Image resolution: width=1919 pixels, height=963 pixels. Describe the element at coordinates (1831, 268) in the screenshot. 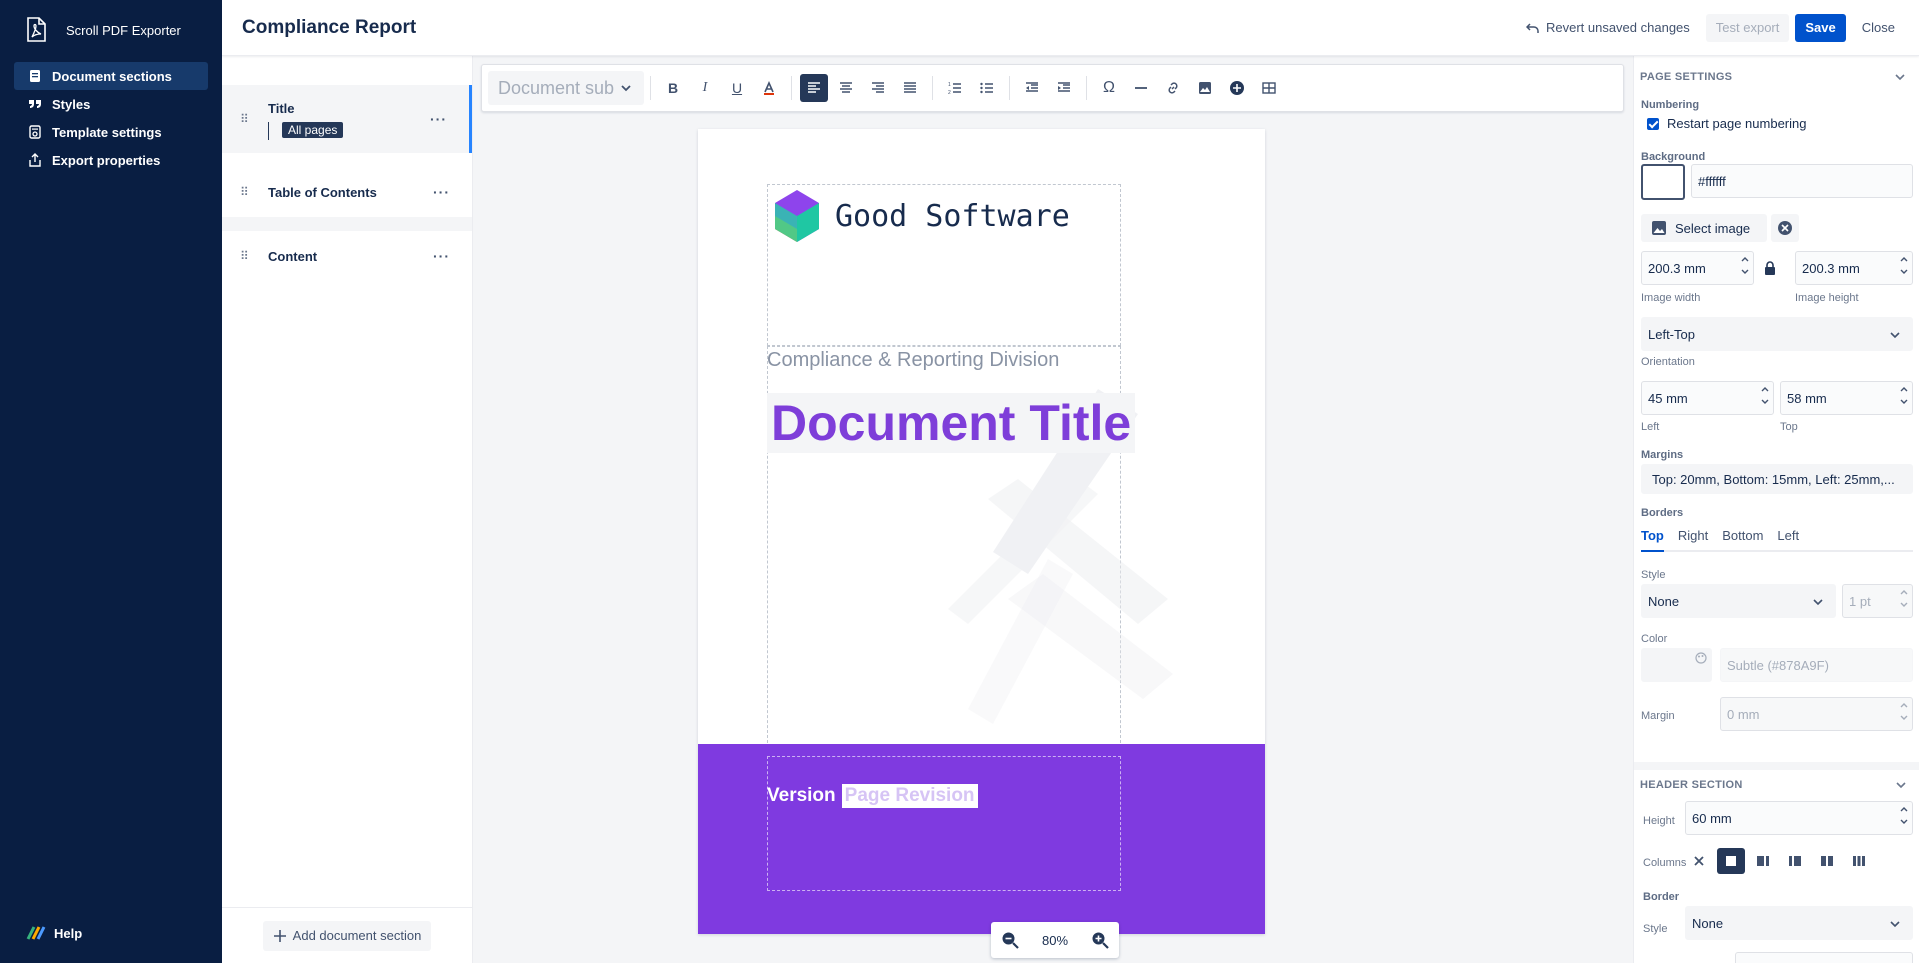

I see `image-height-value: 200.3 mm` at that location.